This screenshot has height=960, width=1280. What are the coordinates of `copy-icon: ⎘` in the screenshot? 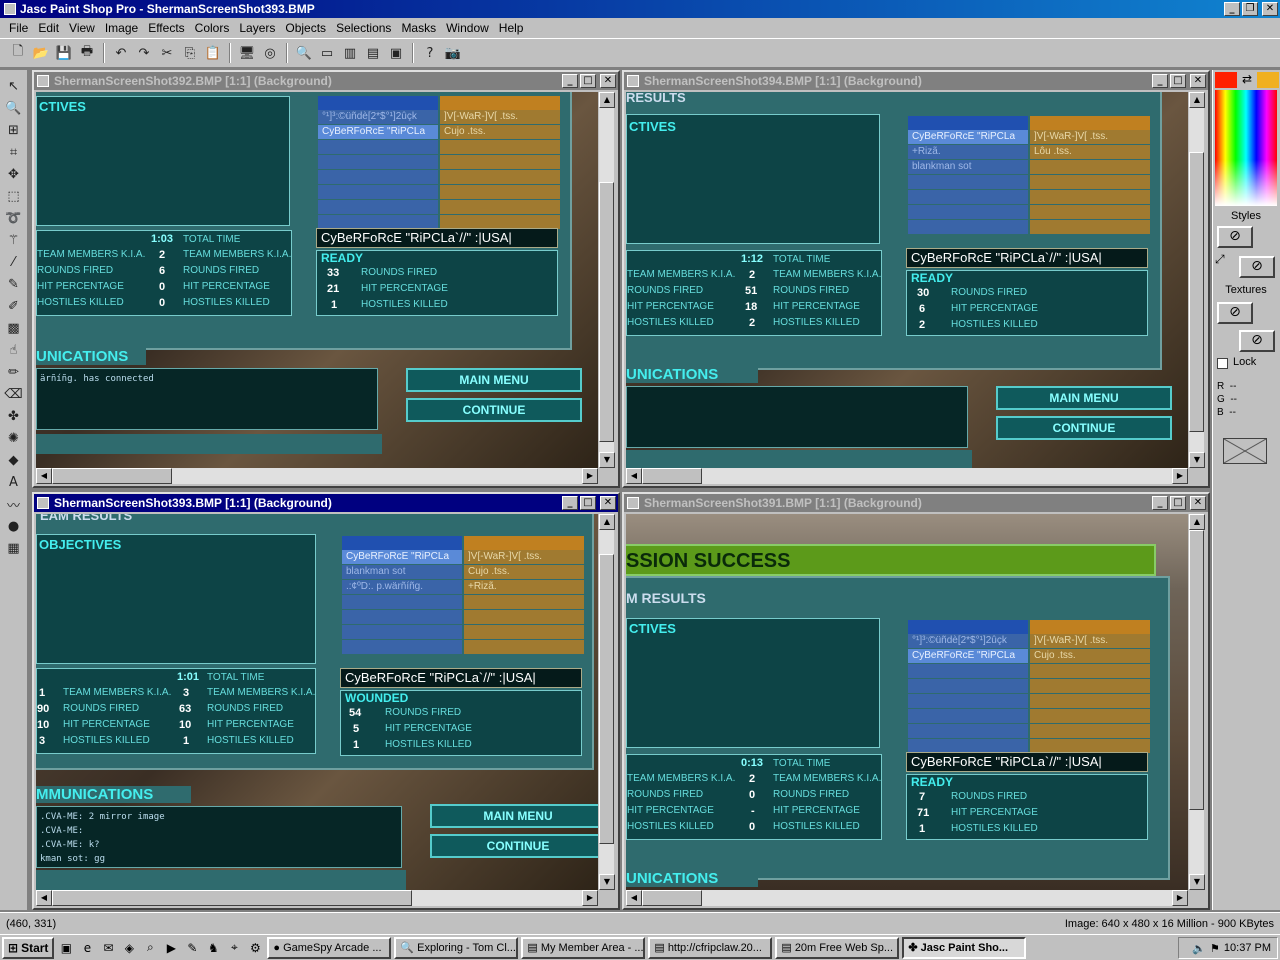 It's located at (190, 53).